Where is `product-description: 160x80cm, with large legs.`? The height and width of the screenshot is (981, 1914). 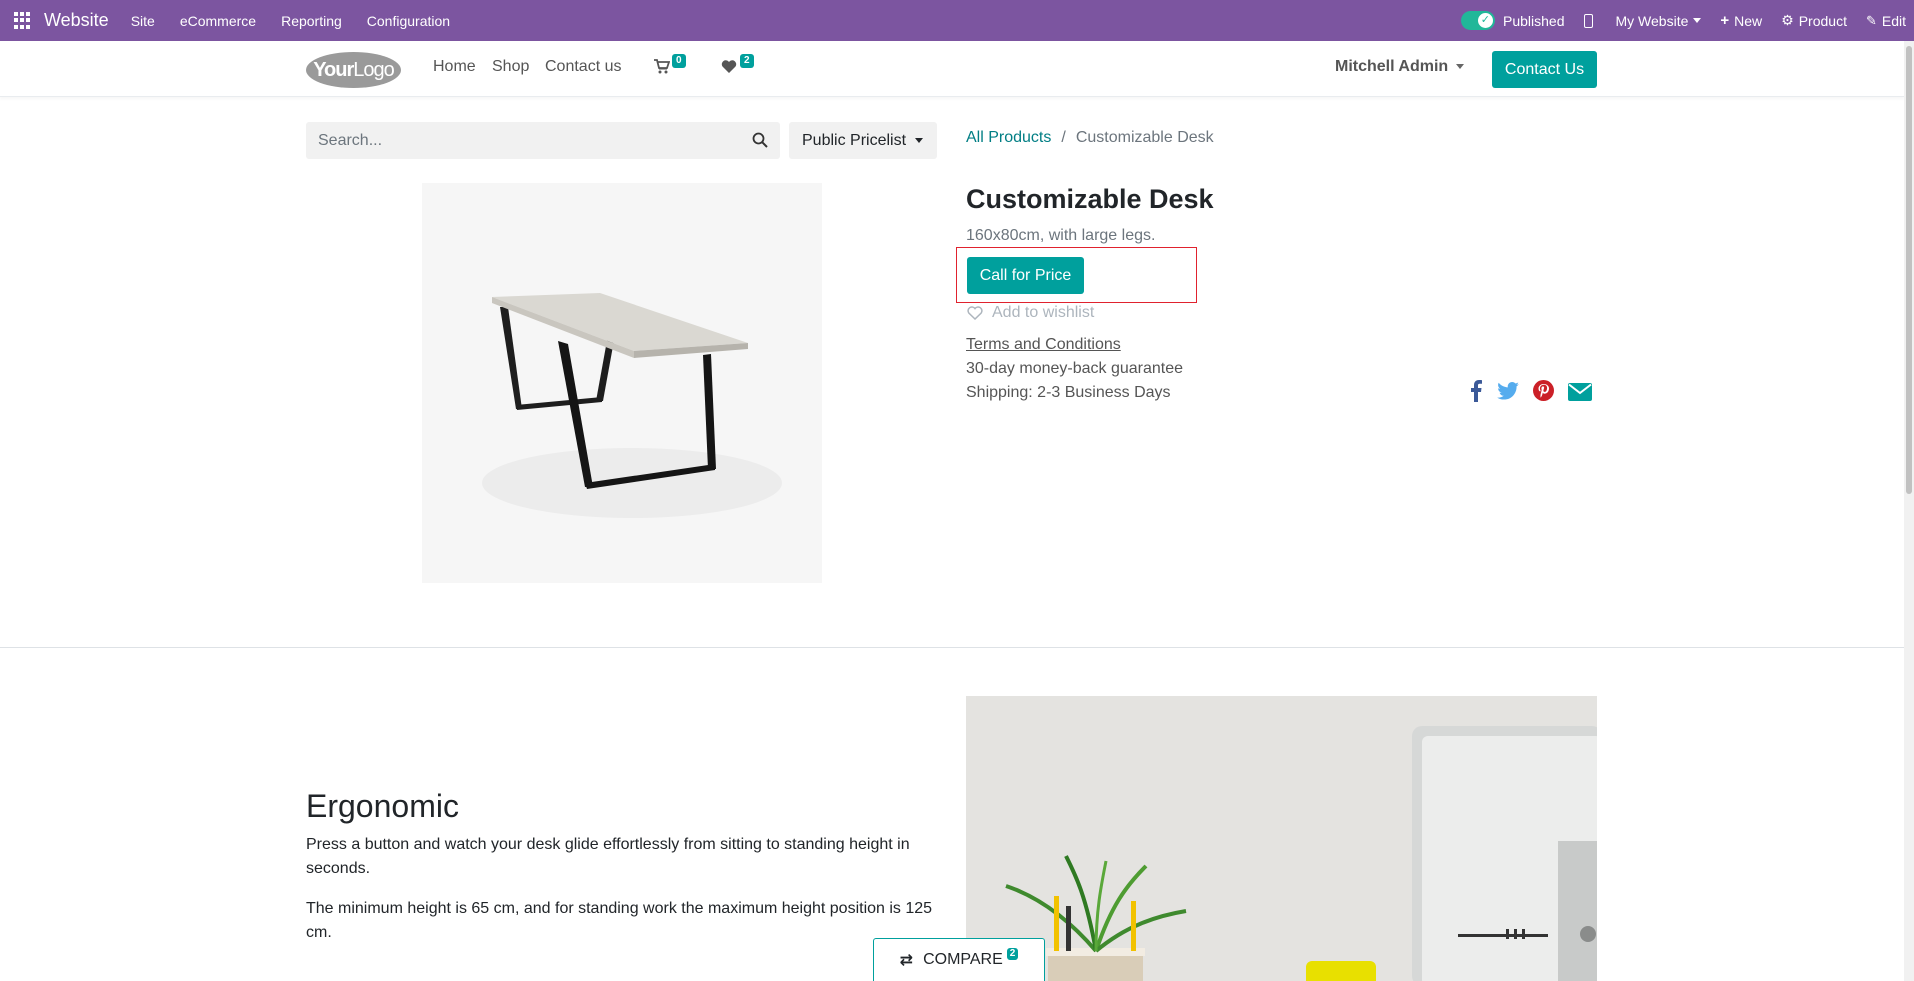
product-description: 160x80cm, with large legs. is located at coordinates (1061, 235).